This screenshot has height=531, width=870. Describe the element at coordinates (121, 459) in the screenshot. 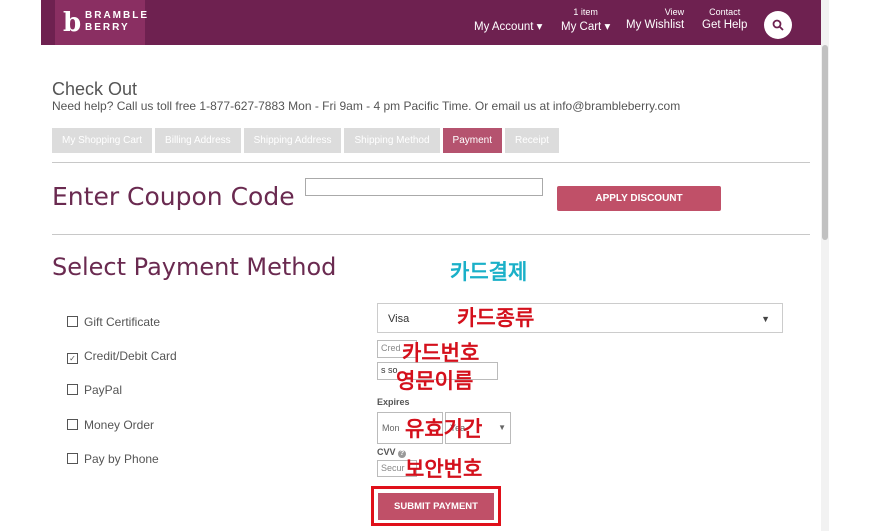

I see `option-label: Pay by Phone` at that location.